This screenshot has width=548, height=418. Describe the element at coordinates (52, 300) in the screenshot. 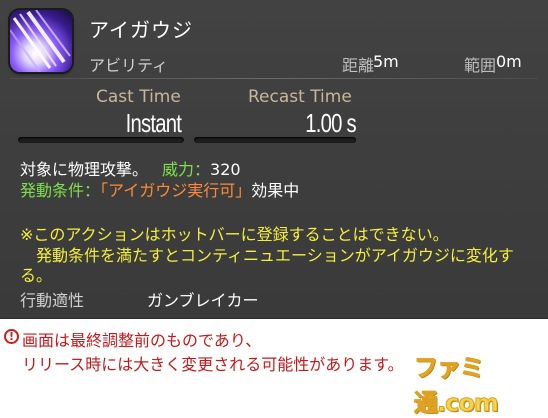

I see `job-label: 行動適性` at that location.